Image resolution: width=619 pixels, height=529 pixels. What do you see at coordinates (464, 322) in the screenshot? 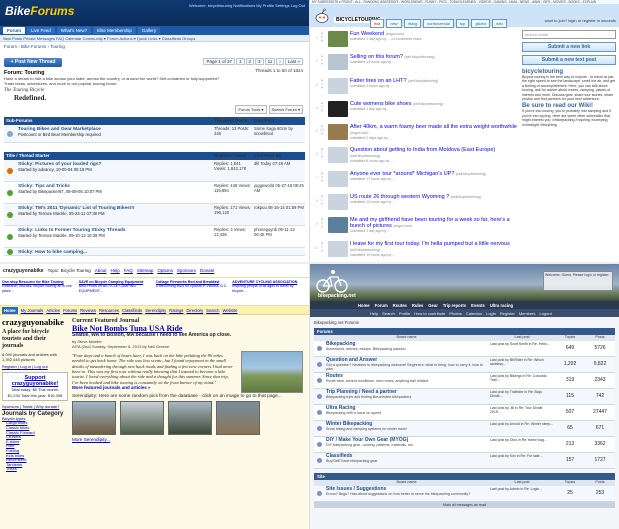
I see `breadcrumb: Bikepacking.net Forums` at bounding box center [464, 322].